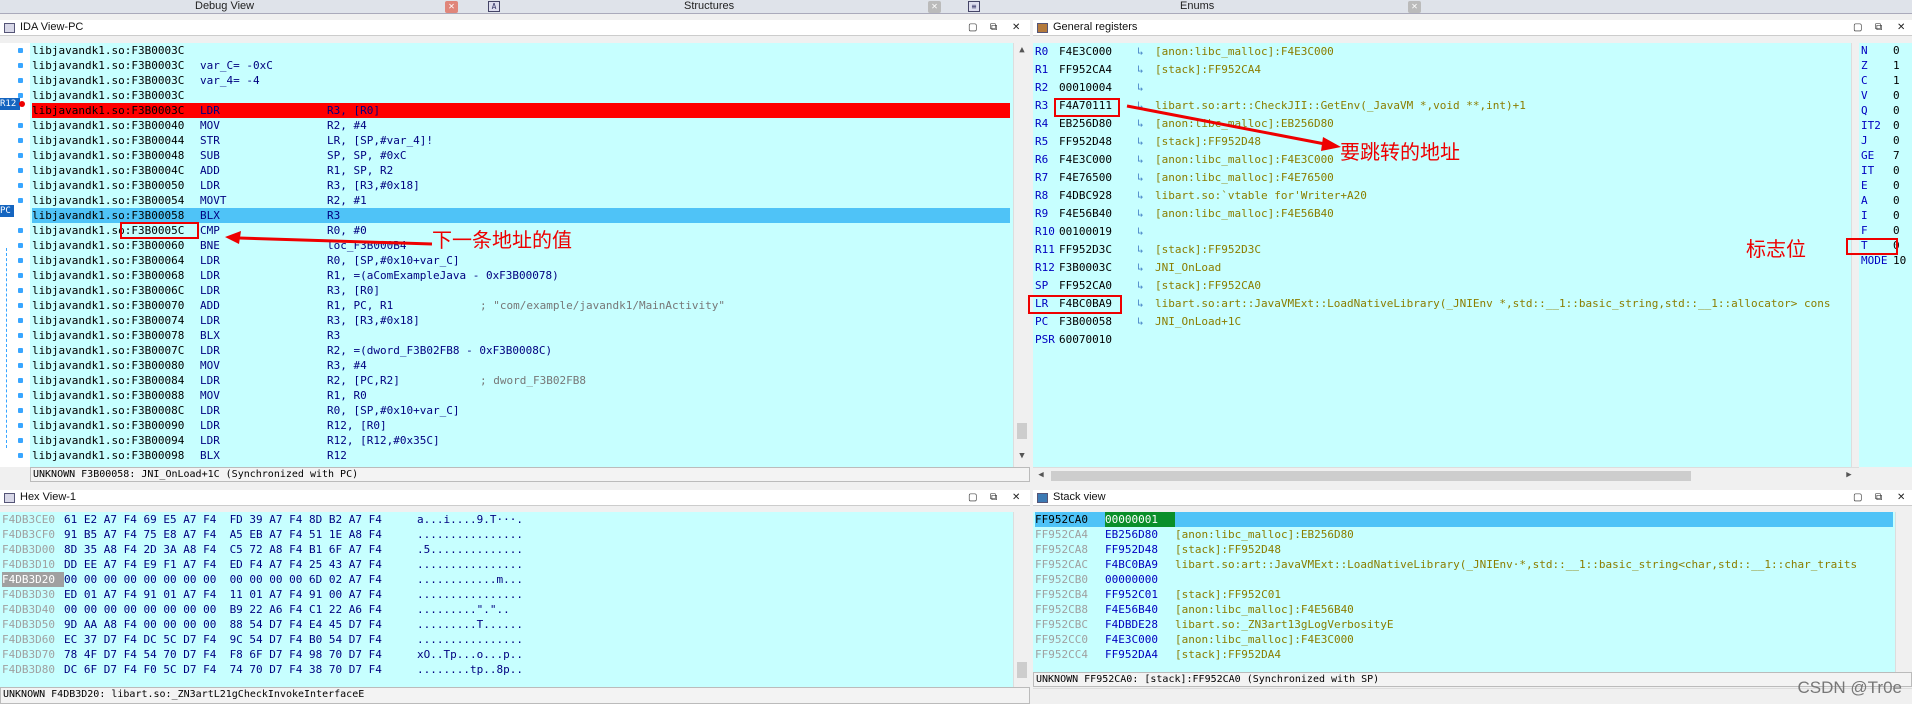 This screenshot has width=1912, height=704. What do you see at coordinates (521, 335) in the screenshot?
I see `disasm-line: libjavandk1.so:F3B00078 BLX R3` at bounding box center [521, 335].